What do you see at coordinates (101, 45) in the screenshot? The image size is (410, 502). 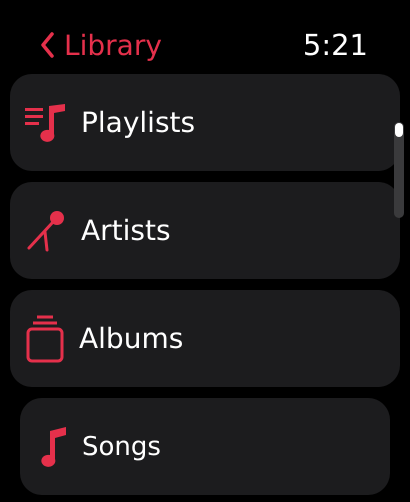 I see `back-button: Library` at bounding box center [101, 45].